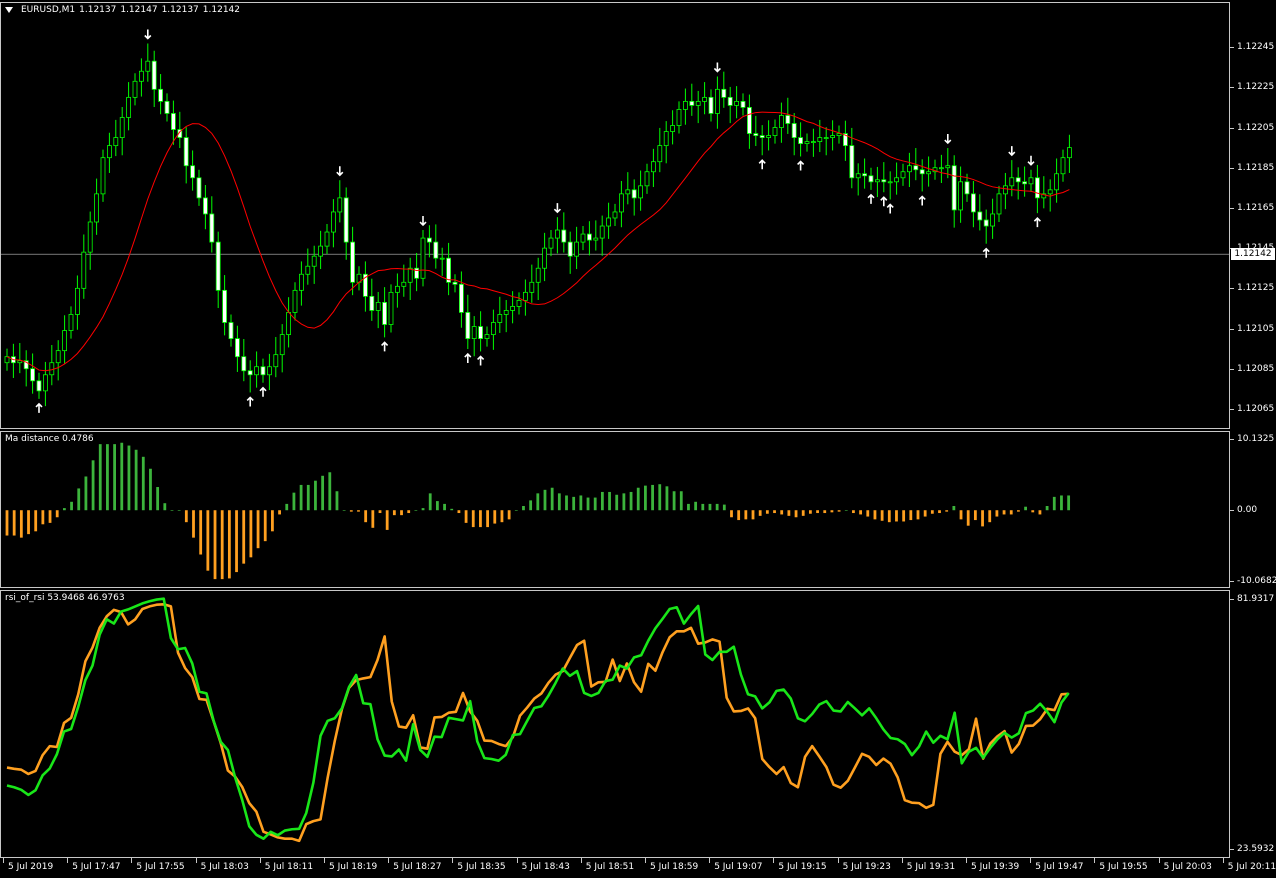 The height and width of the screenshot is (878, 1276). I want to click on x-axis-tick-label: 5 Jul 2019, so click(28, 865).